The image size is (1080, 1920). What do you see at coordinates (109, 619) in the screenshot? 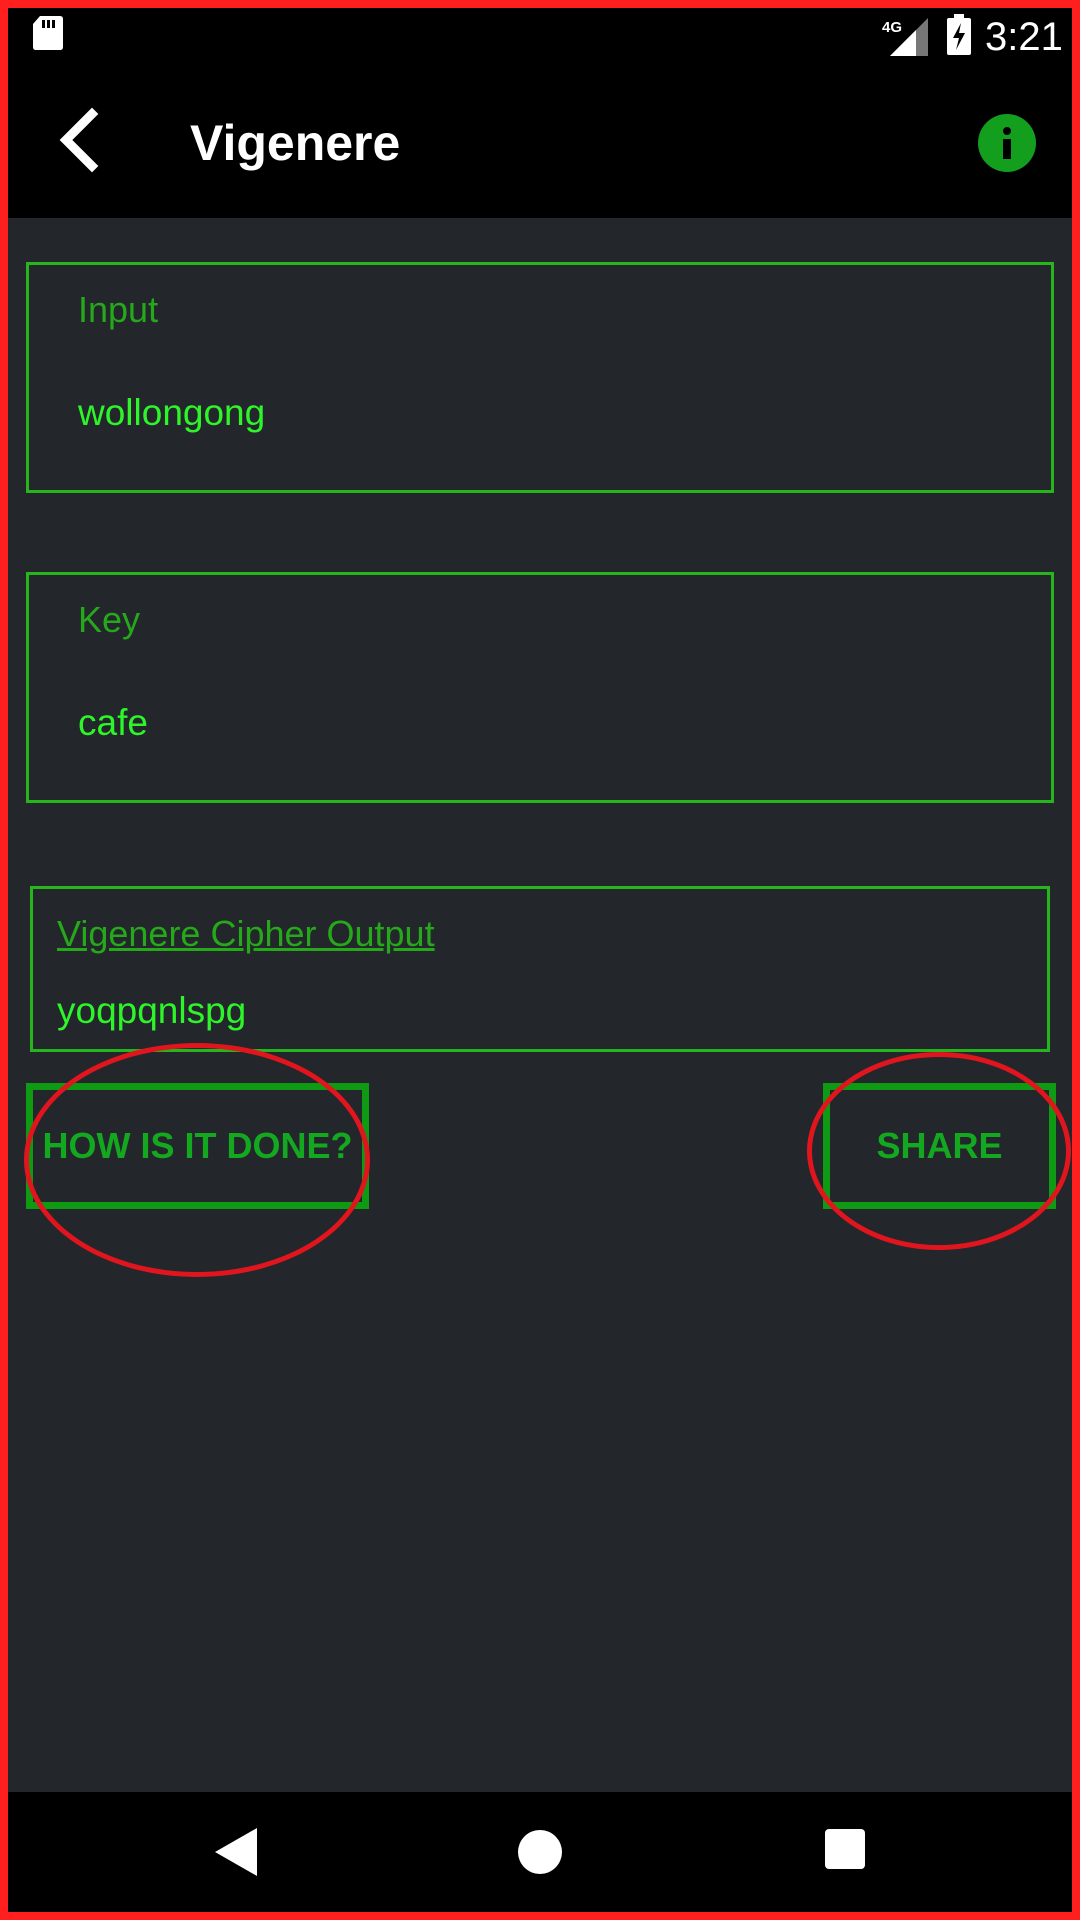
I see `key-label: Key` at bounding box center [109, 619].